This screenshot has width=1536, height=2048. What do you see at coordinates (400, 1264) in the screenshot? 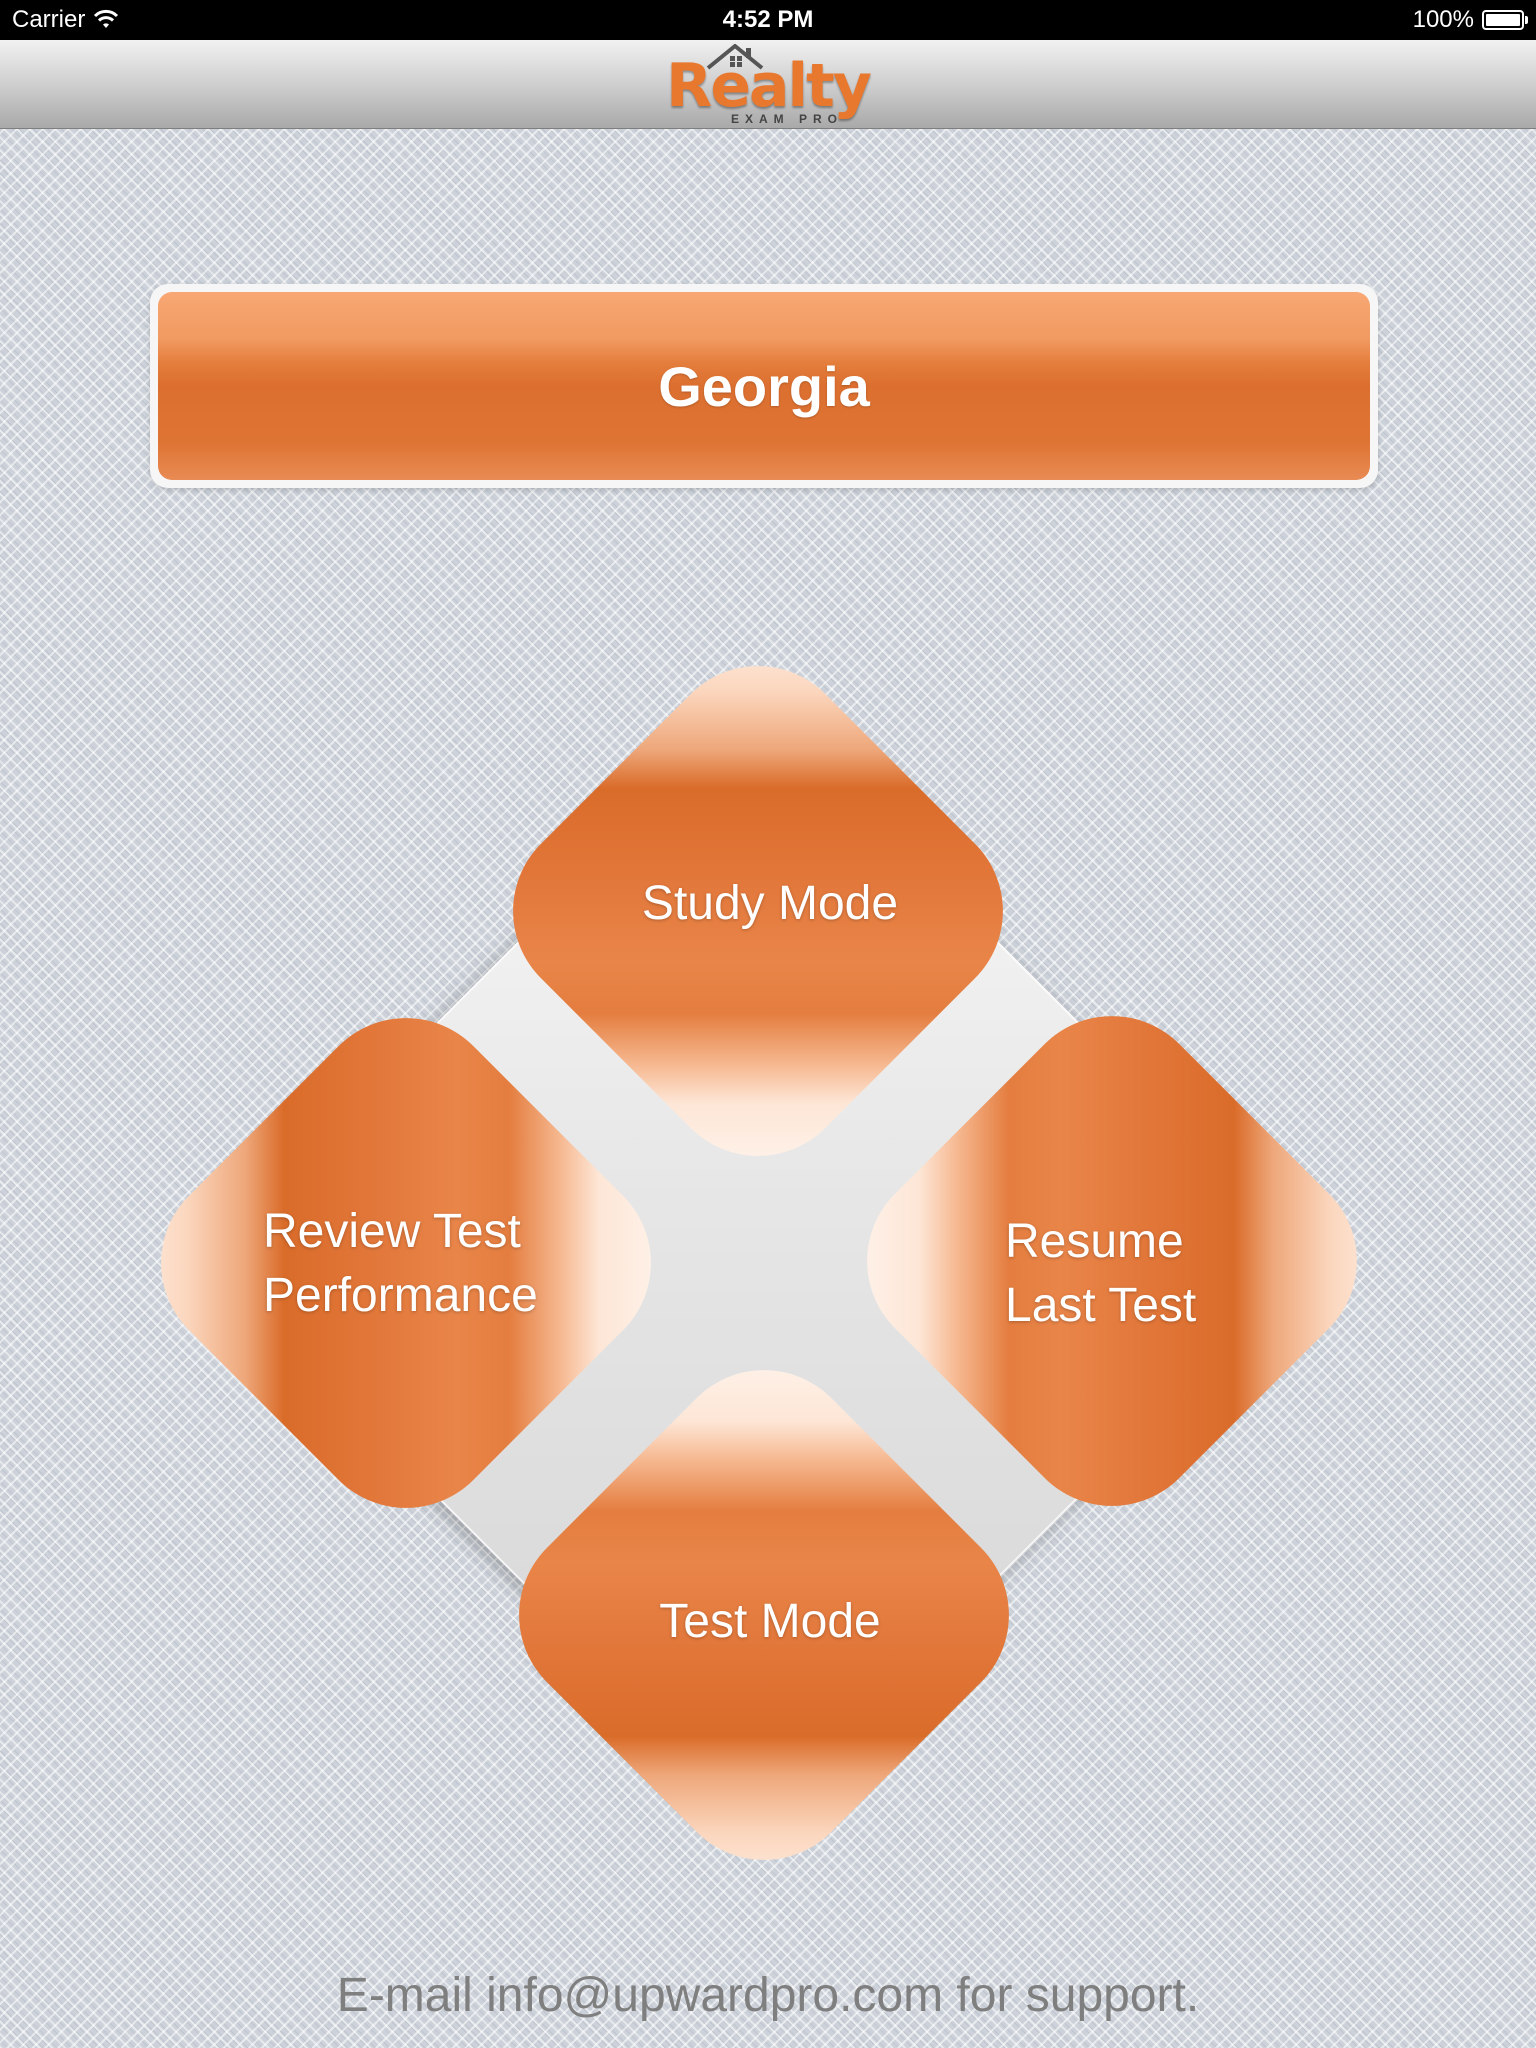
I see `review-test-performance-label: Review Test Performance` at bounding box center [400, 1264].